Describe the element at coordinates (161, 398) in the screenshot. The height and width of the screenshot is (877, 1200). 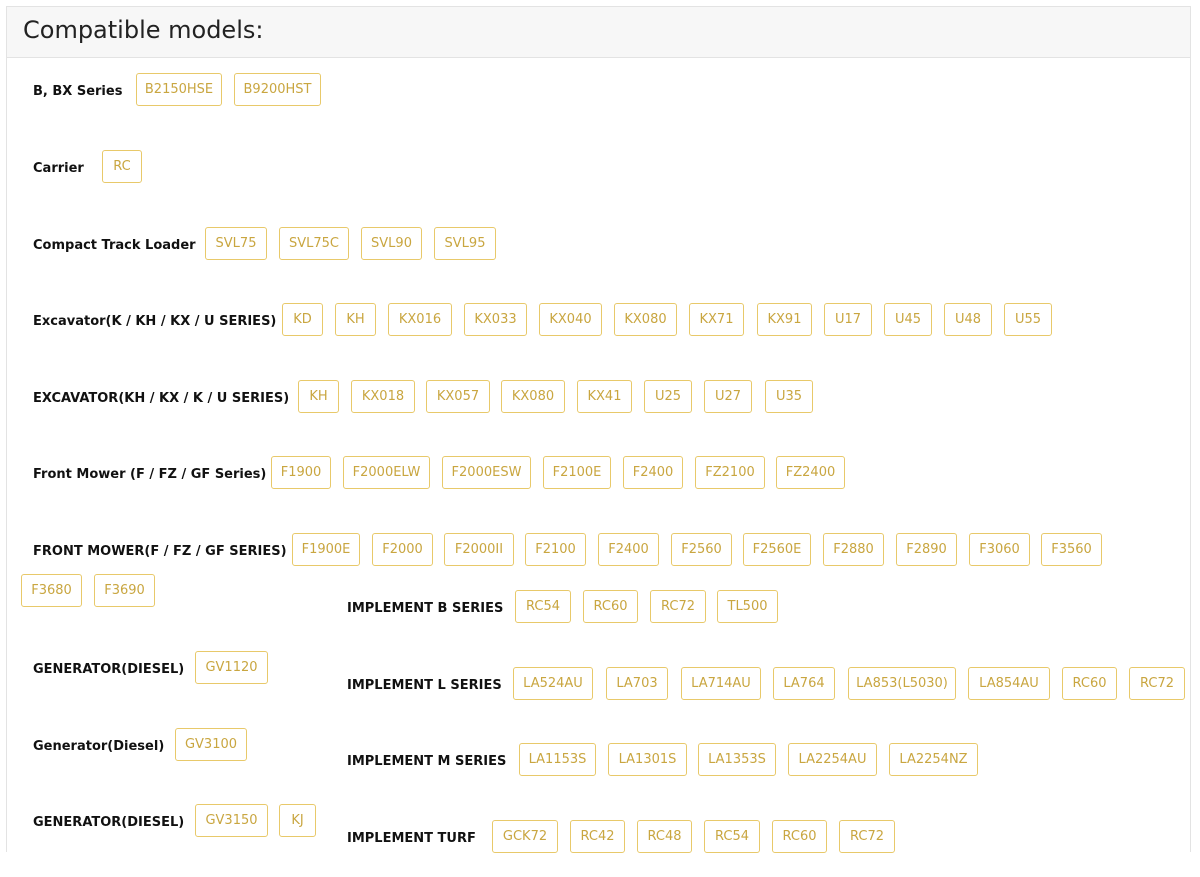
I see `model-group-label: EXCAVATOR(KH / KX / K / U SERIES)` at that location.